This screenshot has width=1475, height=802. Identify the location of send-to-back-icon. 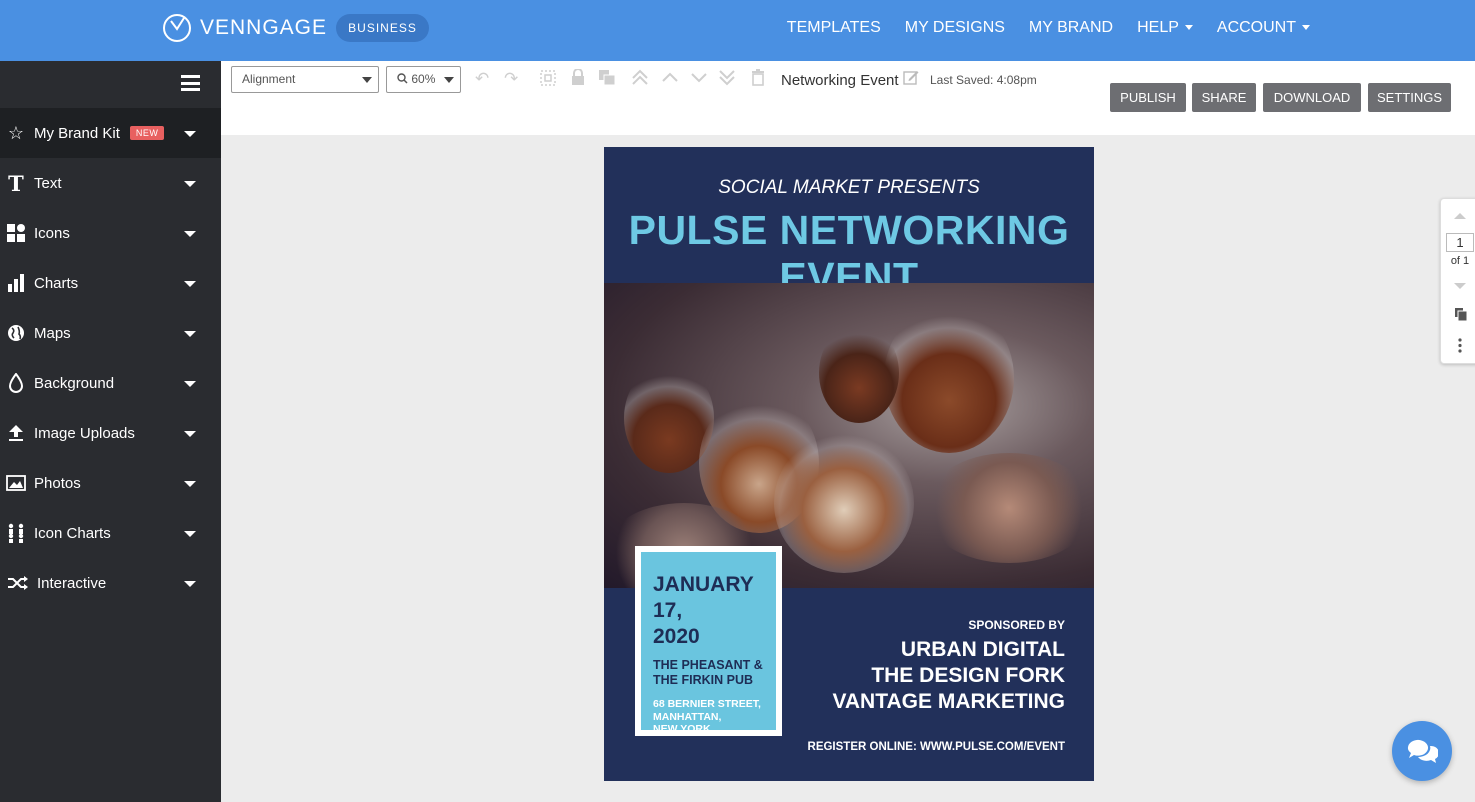
(727, 80).